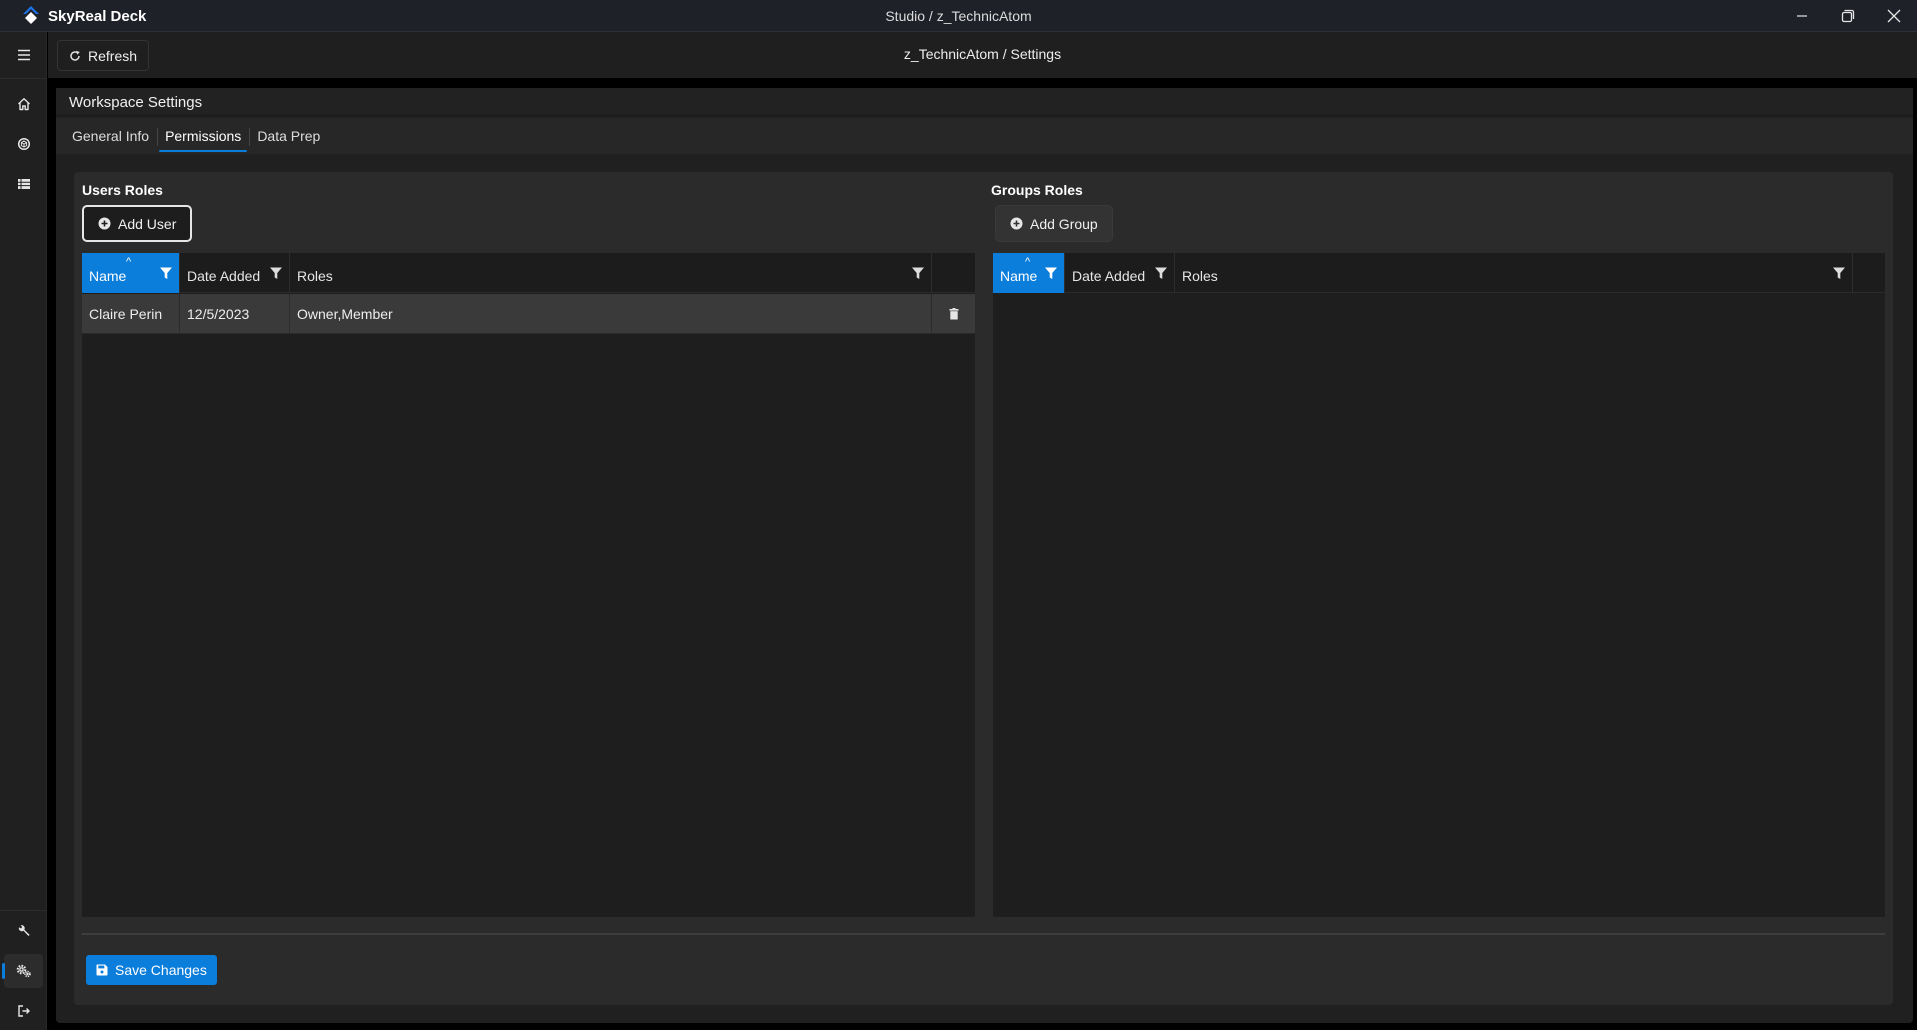 The width and height of the screenshot is (1917, 1030). Describe the element at coordinates (224, 276) in the screenshot. I see `users-col-date-label: Date Added` at that location.